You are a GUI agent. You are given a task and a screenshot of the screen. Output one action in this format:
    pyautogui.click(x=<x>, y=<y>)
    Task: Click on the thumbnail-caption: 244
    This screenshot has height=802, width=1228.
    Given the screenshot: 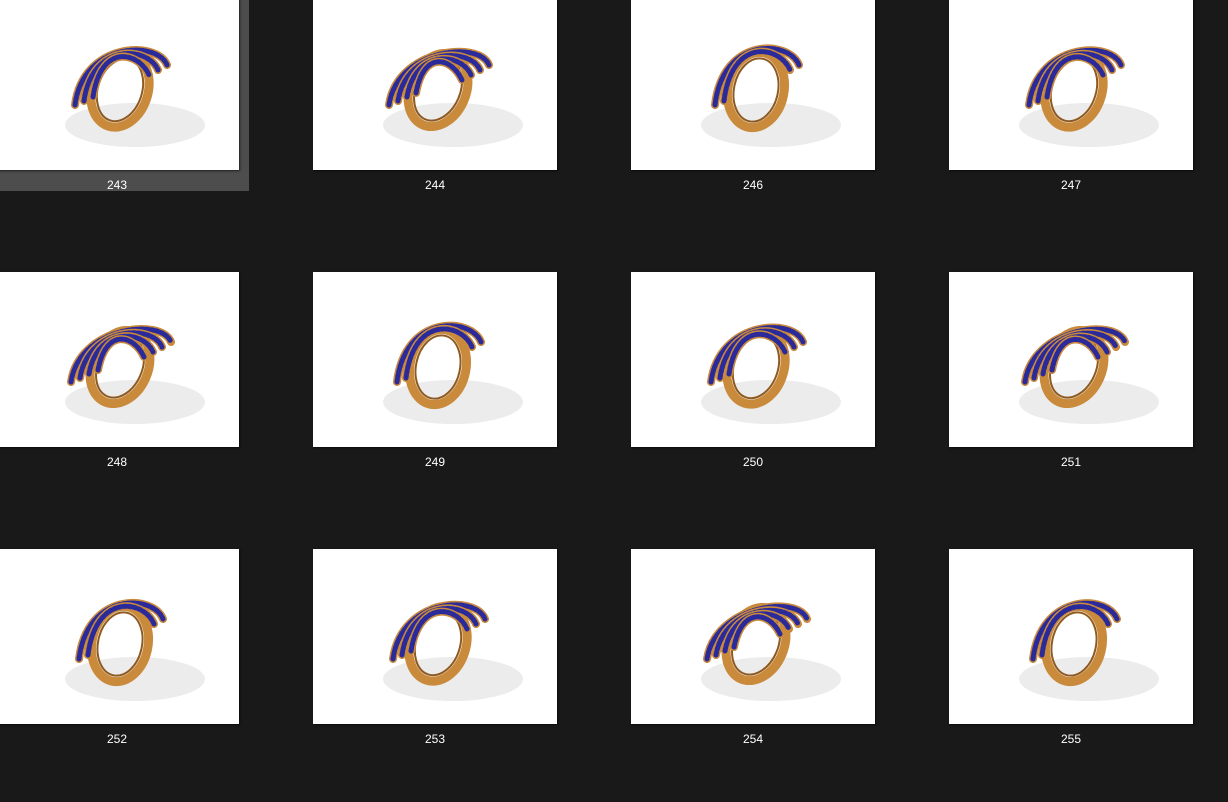 What is the action you would take?
    pyautogui.click(x=435, y=185)
    